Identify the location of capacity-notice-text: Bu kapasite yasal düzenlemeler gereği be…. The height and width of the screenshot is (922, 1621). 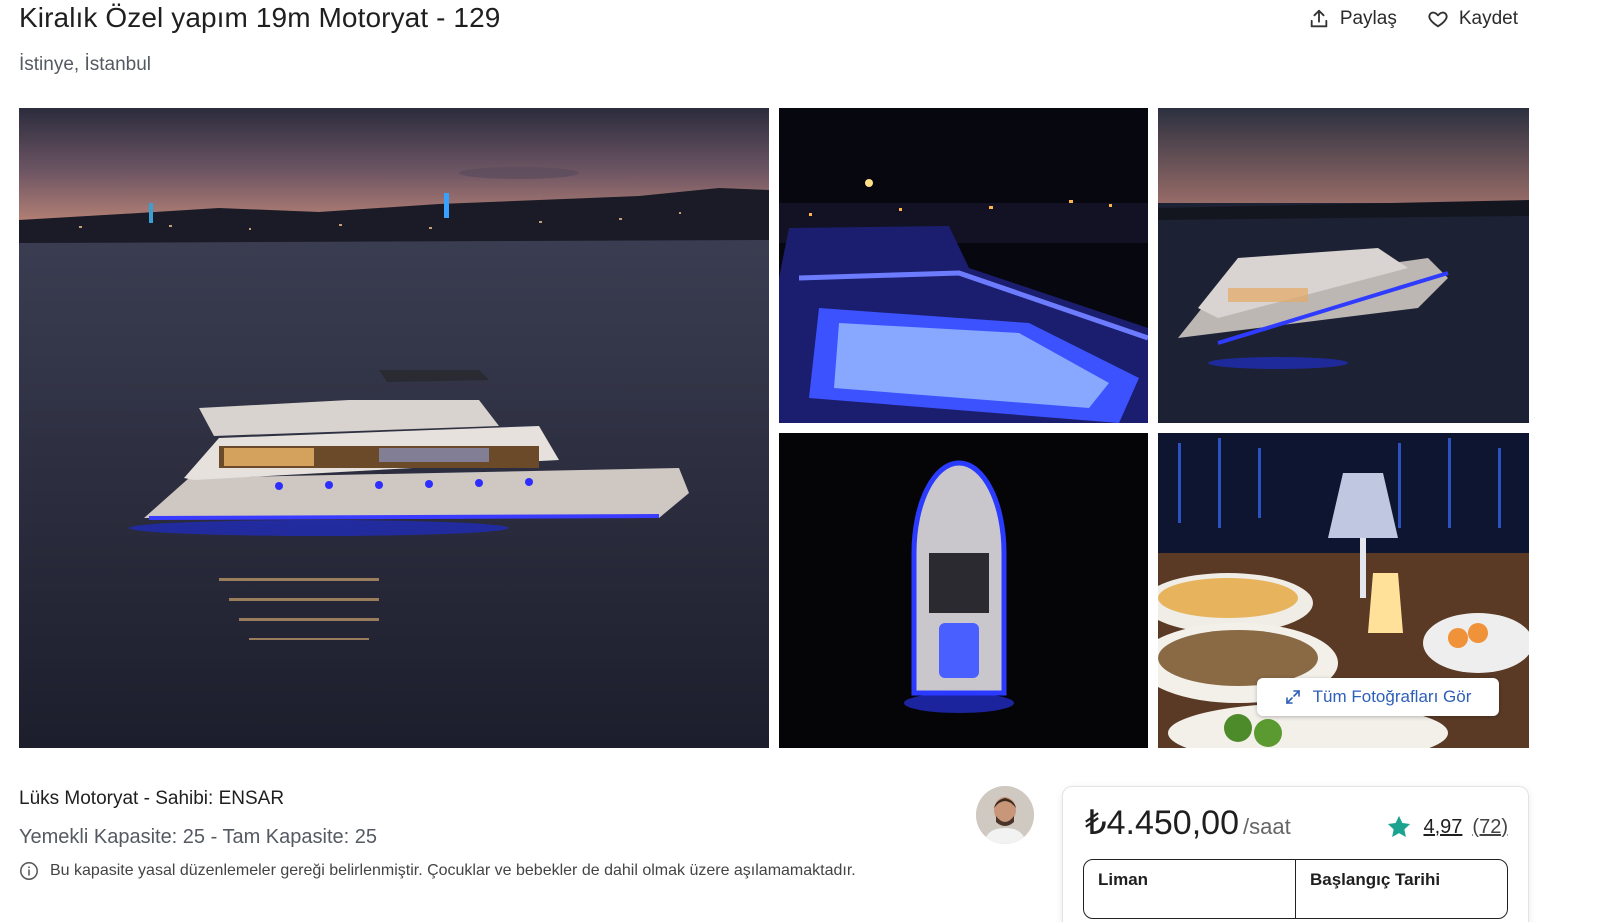
(453, 870).